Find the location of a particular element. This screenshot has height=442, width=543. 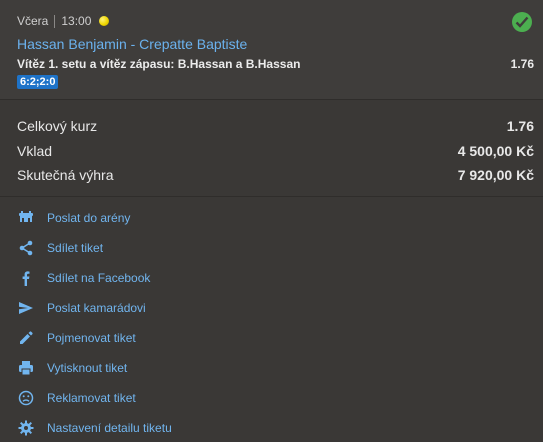

facebook-icon is located at coordinates (26, 278).